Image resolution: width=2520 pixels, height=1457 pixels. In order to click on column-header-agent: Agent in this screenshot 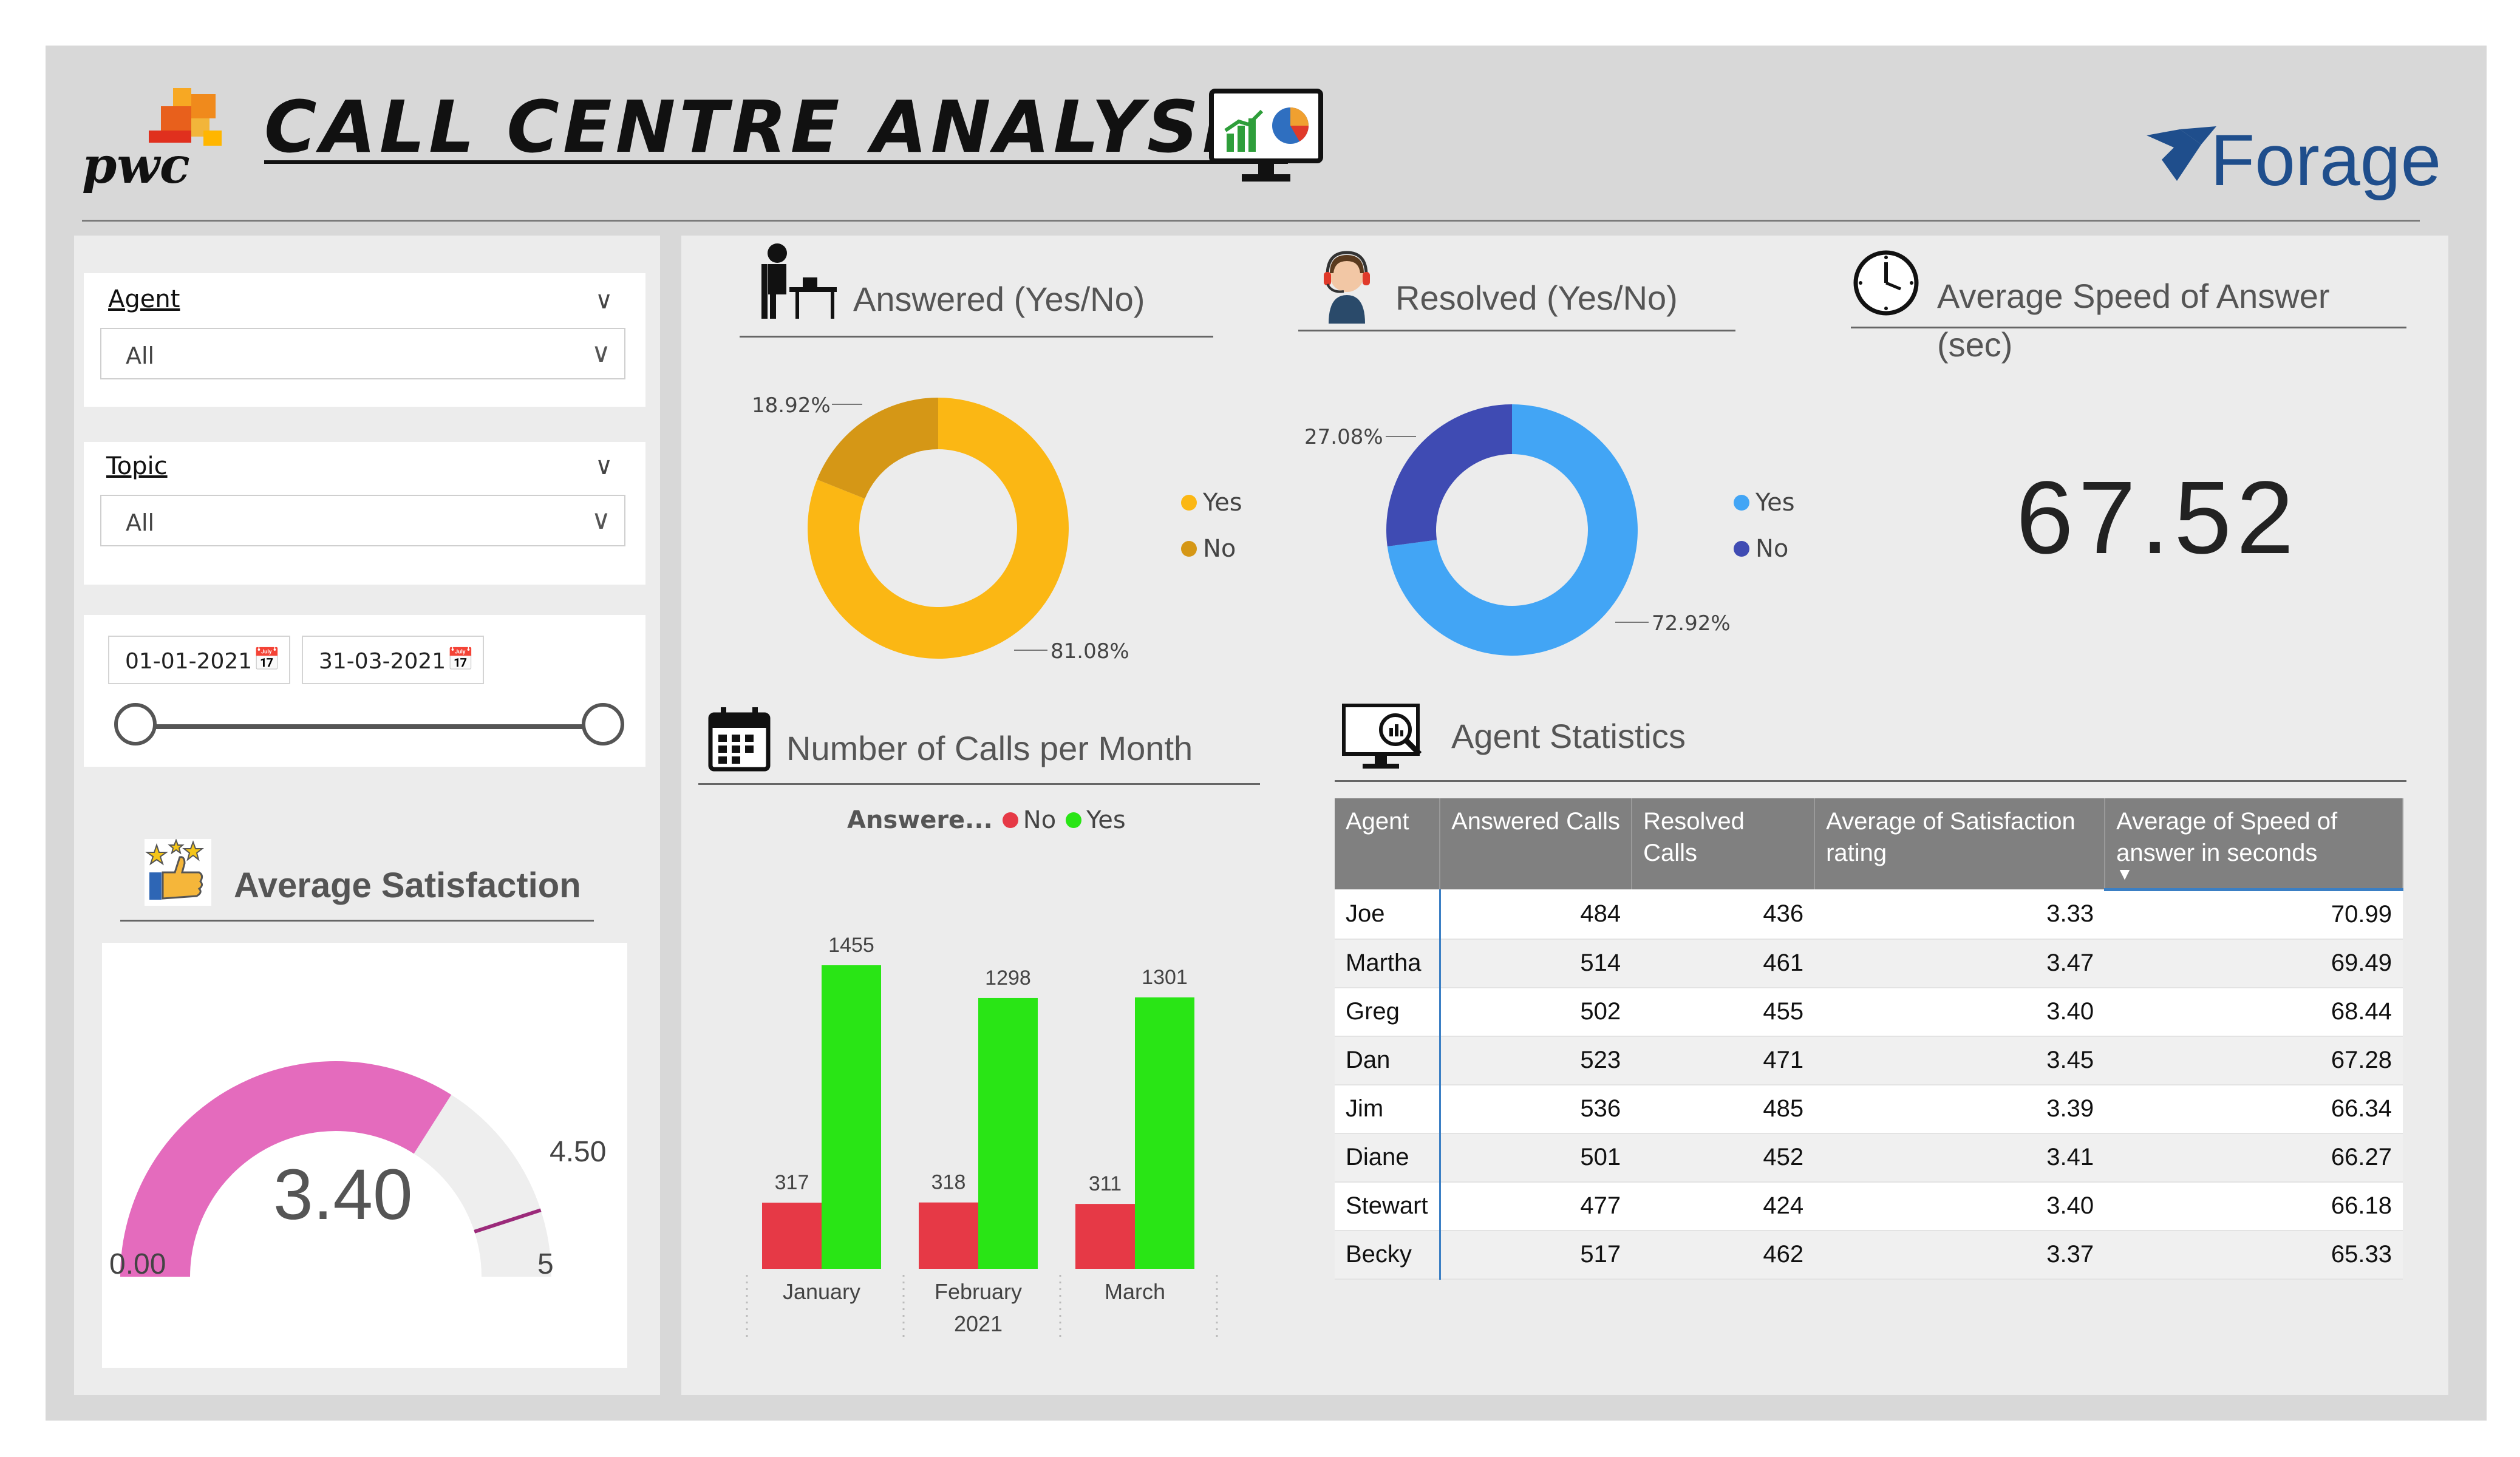, I will do `click(1388, 843)`.